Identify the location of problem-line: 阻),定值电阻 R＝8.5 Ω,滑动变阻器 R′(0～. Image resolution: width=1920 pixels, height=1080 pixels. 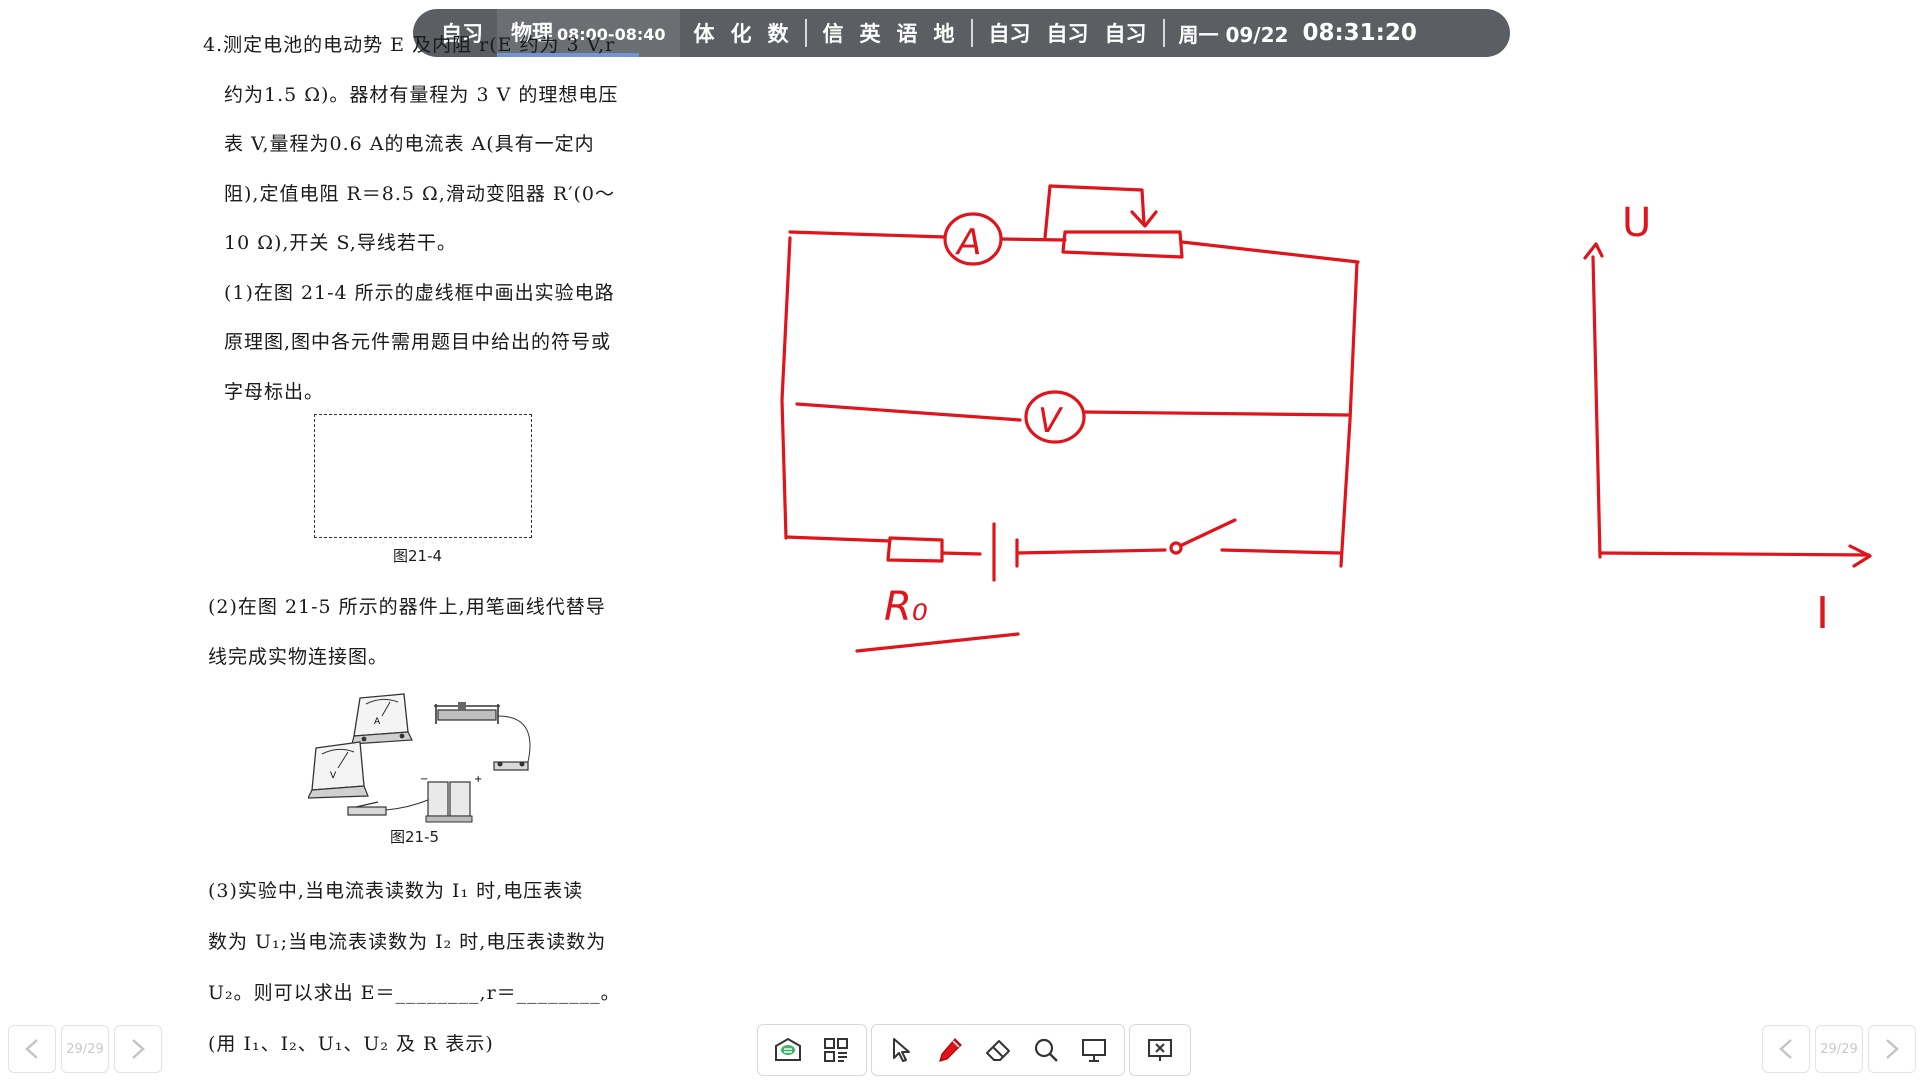
(420, 194).